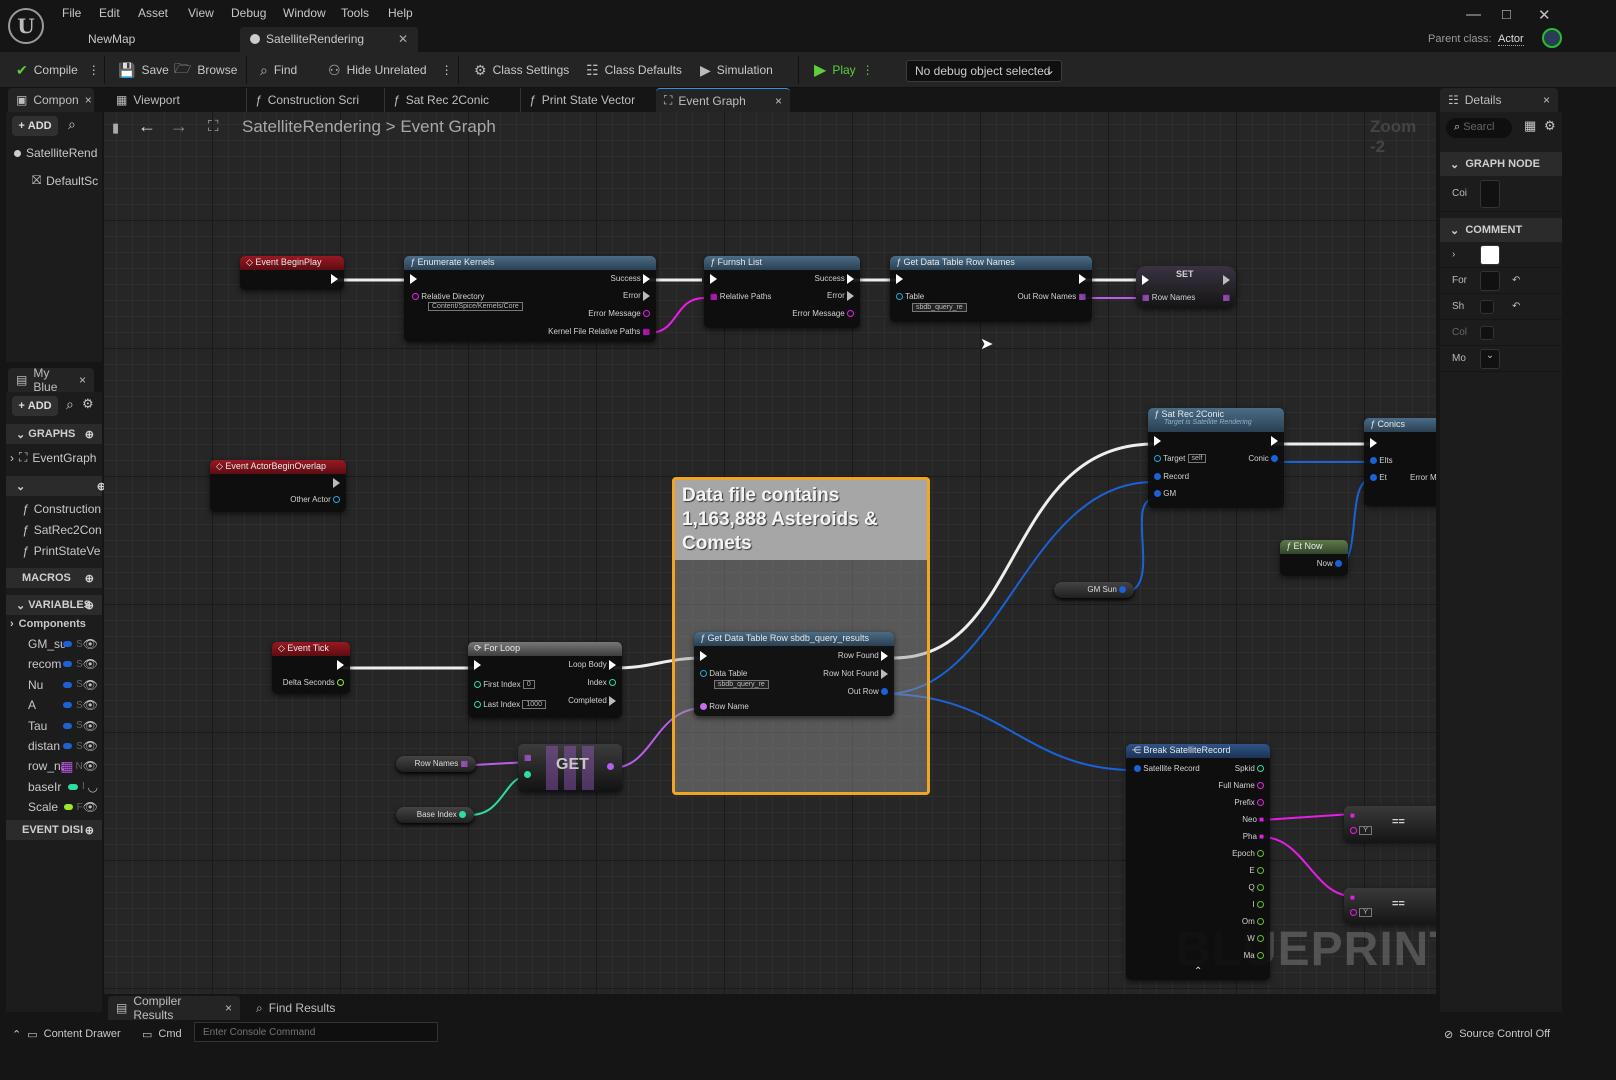  I want to click on item-out-pin, so click(610, 766).